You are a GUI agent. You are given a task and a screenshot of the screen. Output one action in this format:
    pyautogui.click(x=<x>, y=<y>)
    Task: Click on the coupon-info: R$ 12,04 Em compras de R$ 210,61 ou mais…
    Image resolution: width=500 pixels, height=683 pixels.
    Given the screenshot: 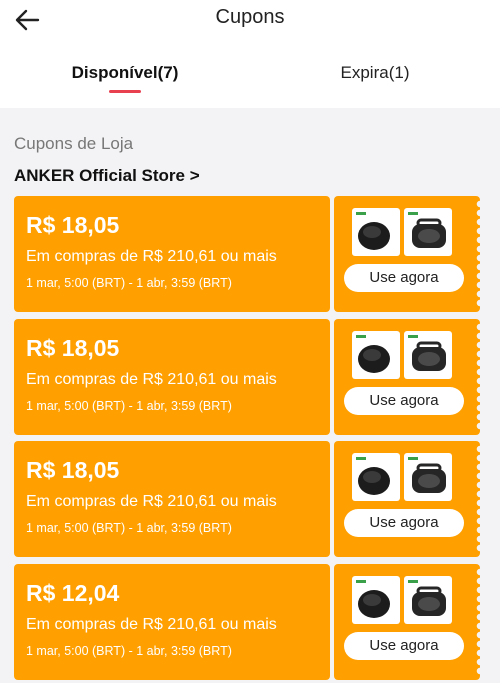 What is the action you would take?
    pyautogui.click(x=172, y=622)
    